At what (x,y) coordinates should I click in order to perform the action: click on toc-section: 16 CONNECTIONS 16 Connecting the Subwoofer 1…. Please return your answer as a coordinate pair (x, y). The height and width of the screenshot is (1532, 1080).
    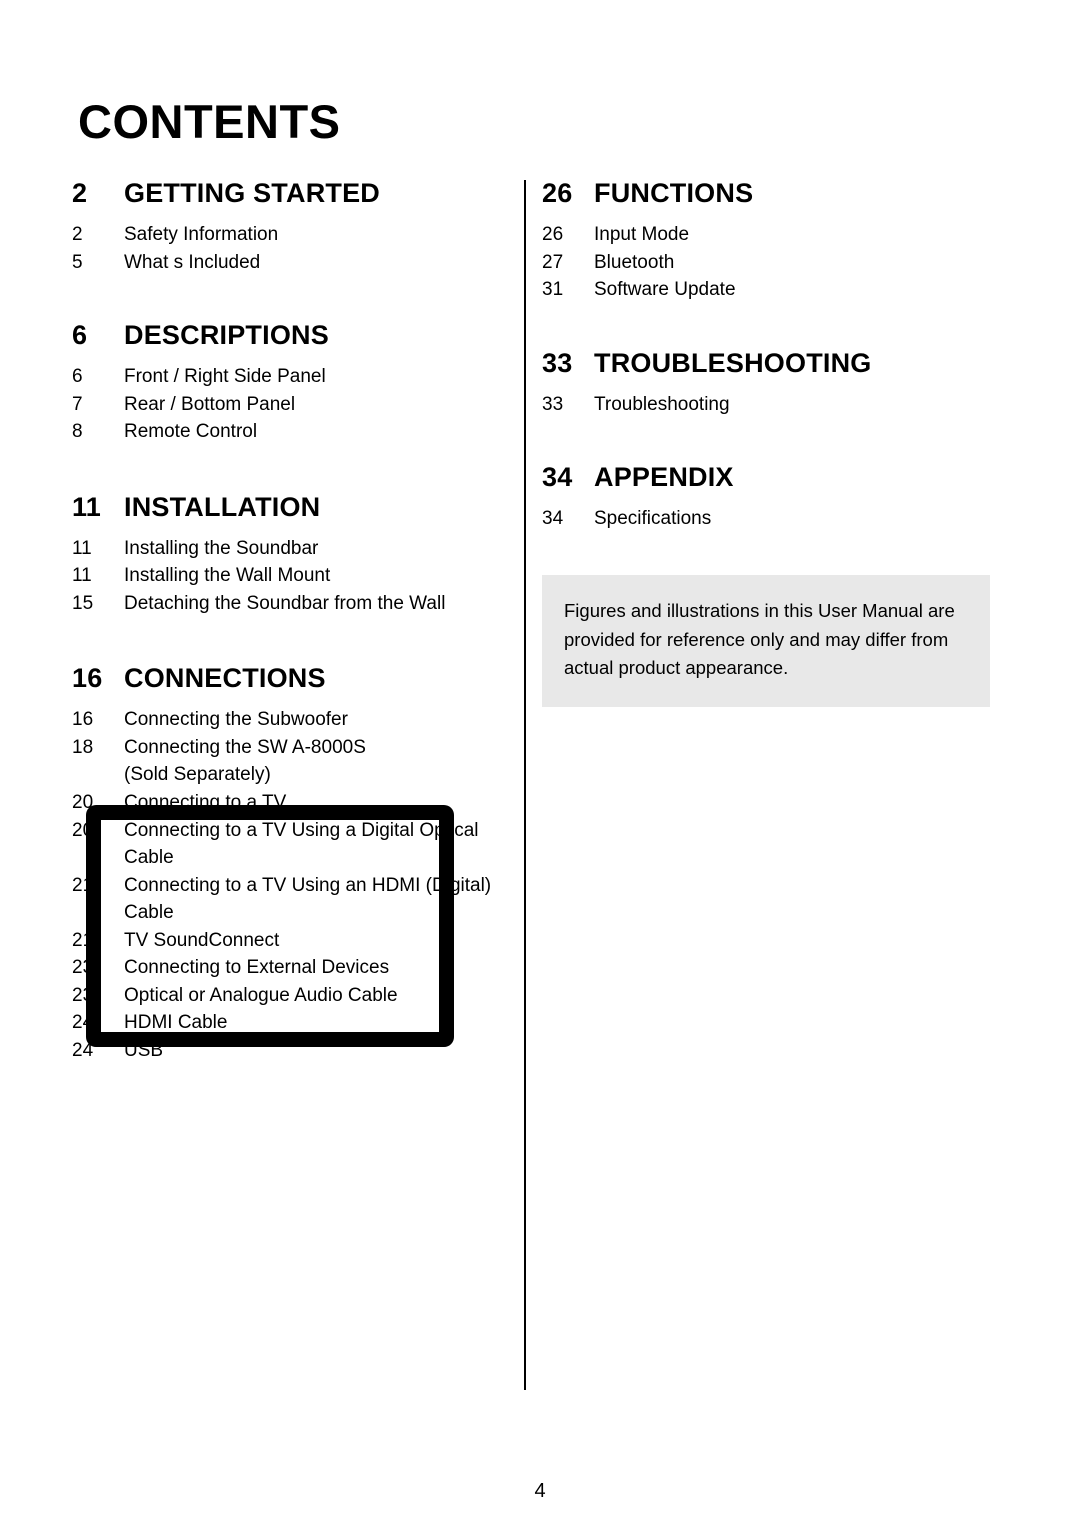
    Looking at the image, I should click on (292, 863).